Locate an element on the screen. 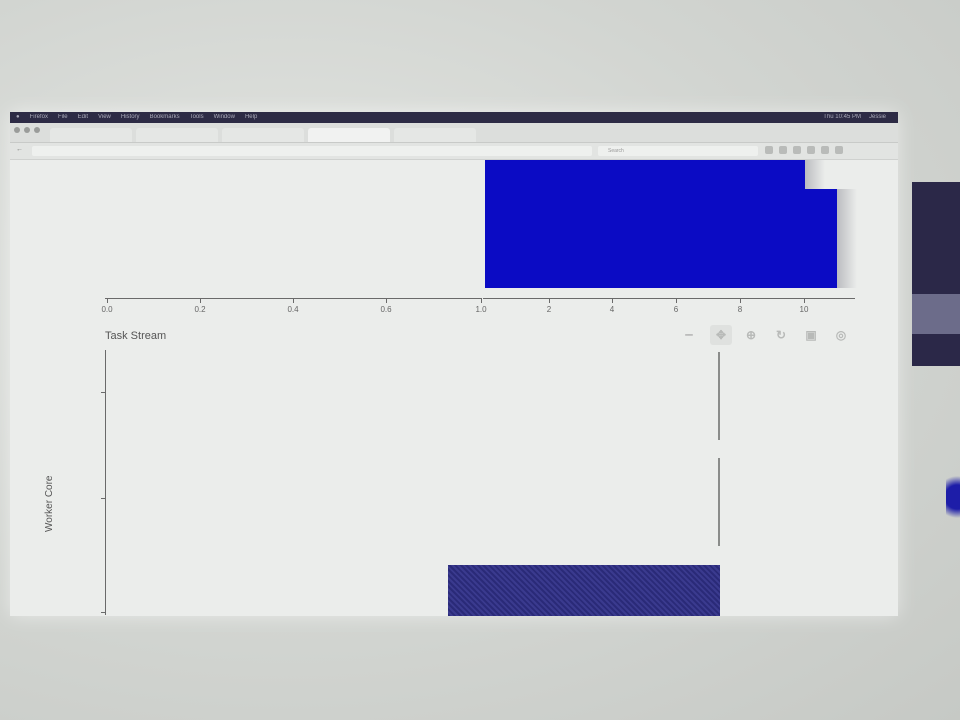 The image size is (960, 720). x-axis-tick-label: 1.0 is located at coordinates (481, 309).